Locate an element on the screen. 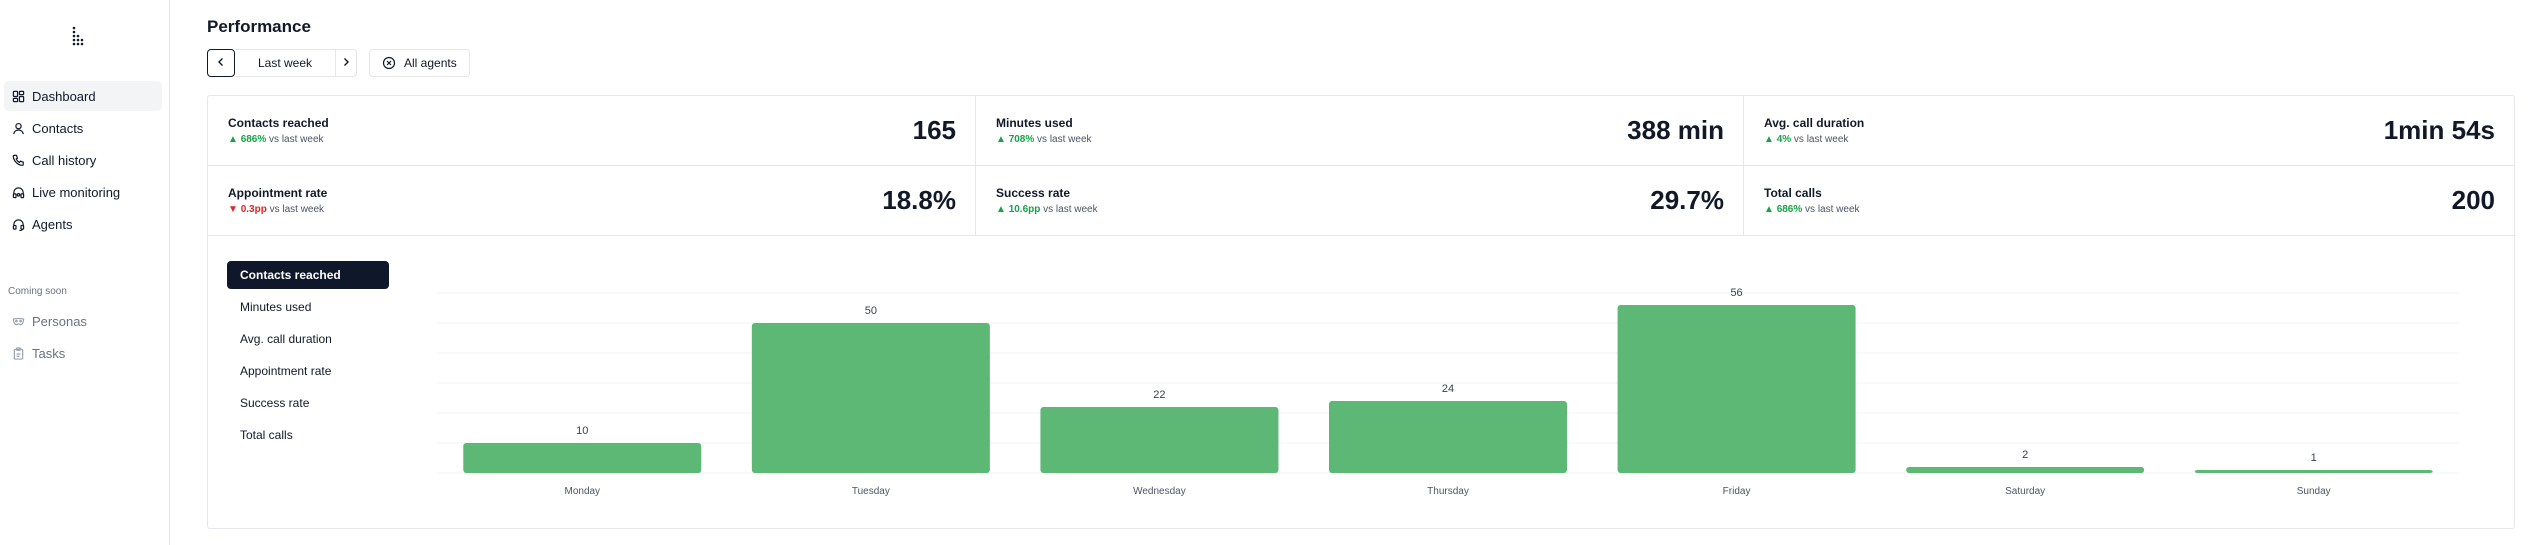  coming-soon-nav: Personas Tasks is located at coordinates (83, 338).